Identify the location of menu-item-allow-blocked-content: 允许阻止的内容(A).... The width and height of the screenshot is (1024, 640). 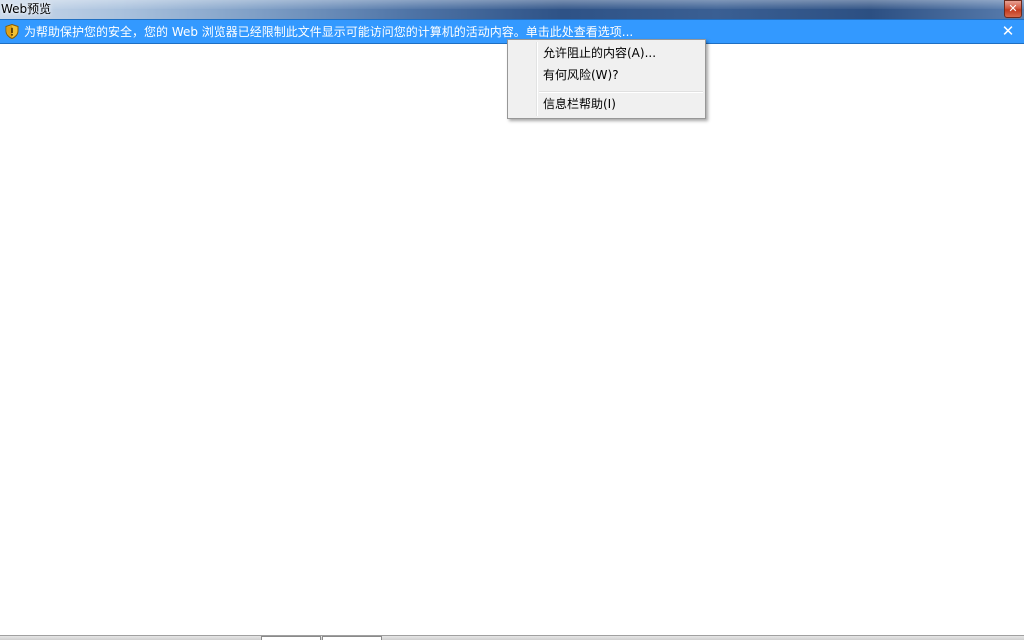
(606, 53).